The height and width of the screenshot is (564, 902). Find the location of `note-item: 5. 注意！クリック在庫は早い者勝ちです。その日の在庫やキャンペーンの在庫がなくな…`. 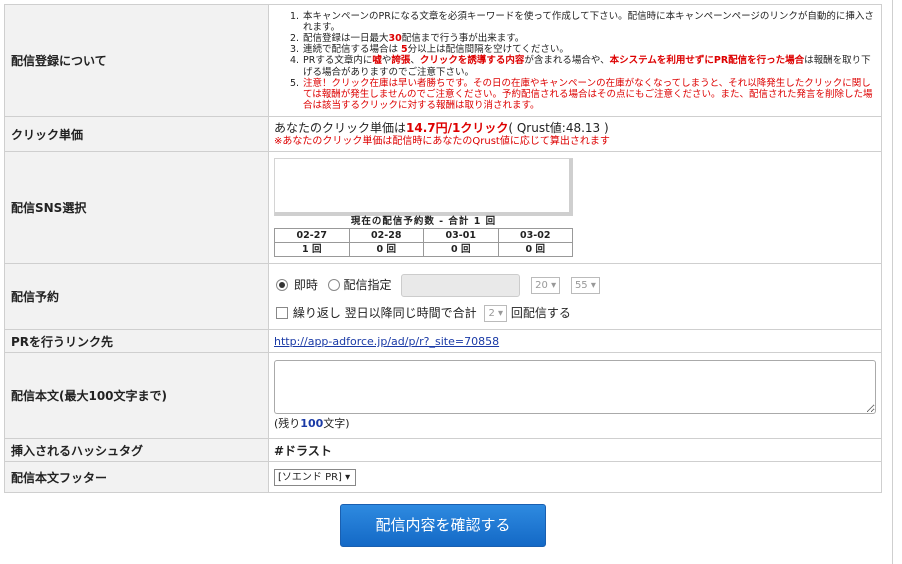

note-item: 5. 注意！クリック在庫は早い者勝ちです。その日の在庫やキャンペーンの在庫がなくな… is located at coordinates (581, 94).